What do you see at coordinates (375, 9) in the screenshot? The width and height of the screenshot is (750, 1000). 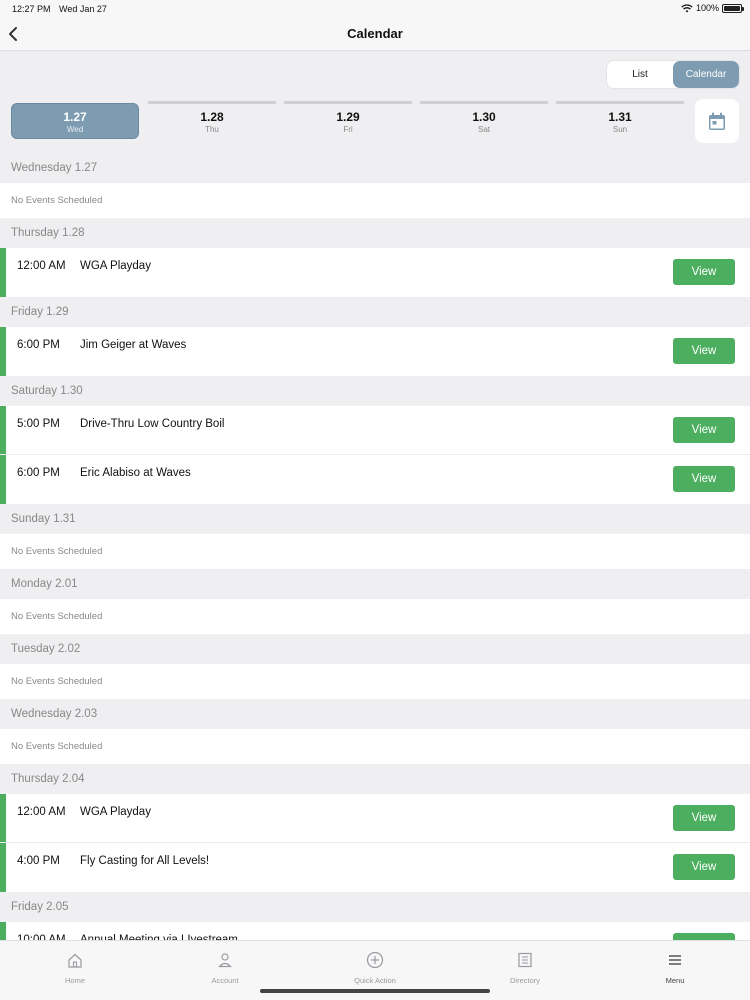 I see `status-bar: 12:27 PM Wed Jan 27 100%` at bounding box center [375, 9].